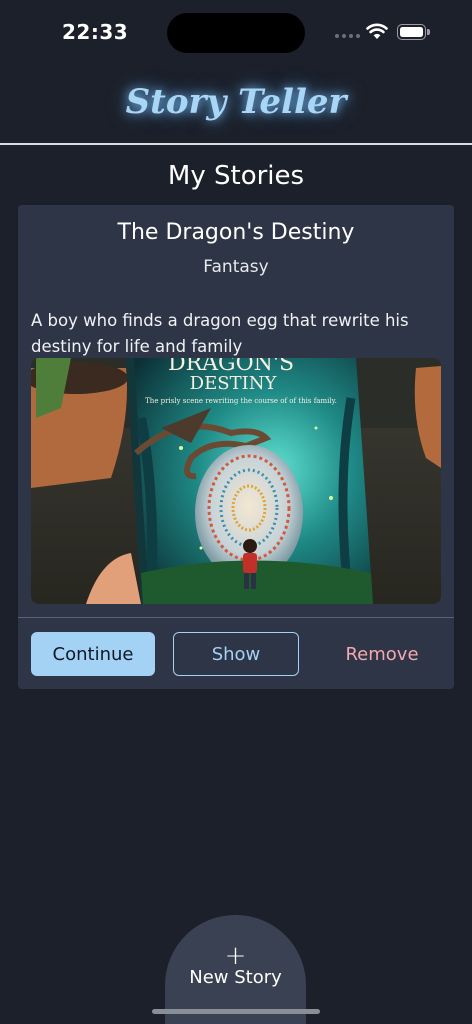 This screenshot has height=1024, width=472. Describe the element at coordinates (236, 1011) in the screenshot. I see `home-indicator` at that location.